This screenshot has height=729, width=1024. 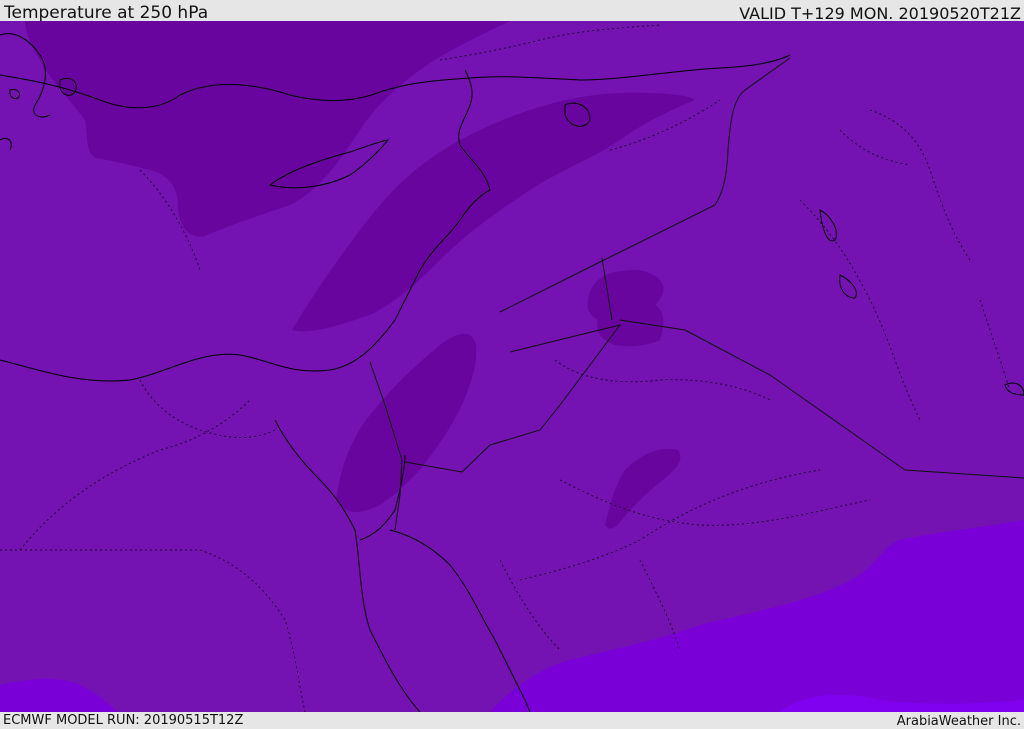 I want to click on credit-label: ArabiaWeather Inc., so click(x=958, y=721).